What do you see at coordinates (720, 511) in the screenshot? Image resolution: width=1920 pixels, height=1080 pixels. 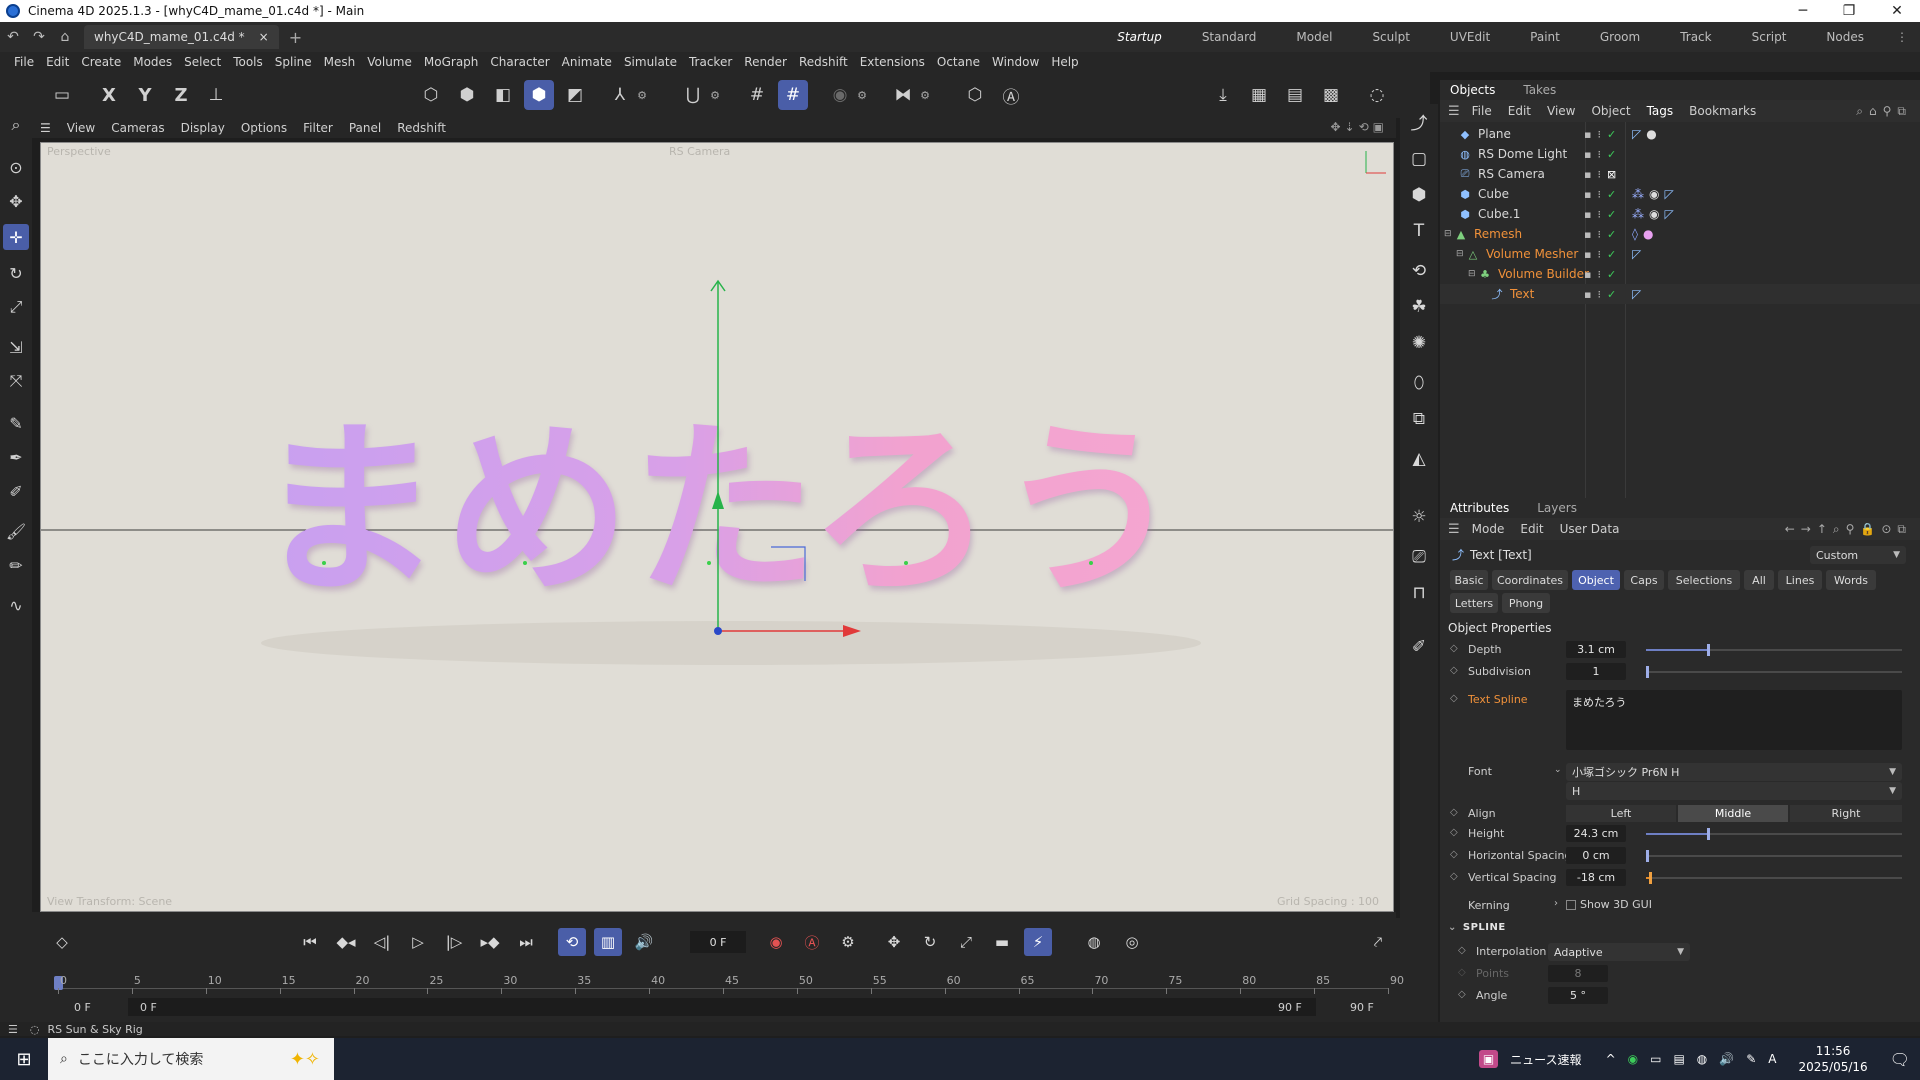 I see `text-object-3d: まめたろう` at bounding box center [720, 511].